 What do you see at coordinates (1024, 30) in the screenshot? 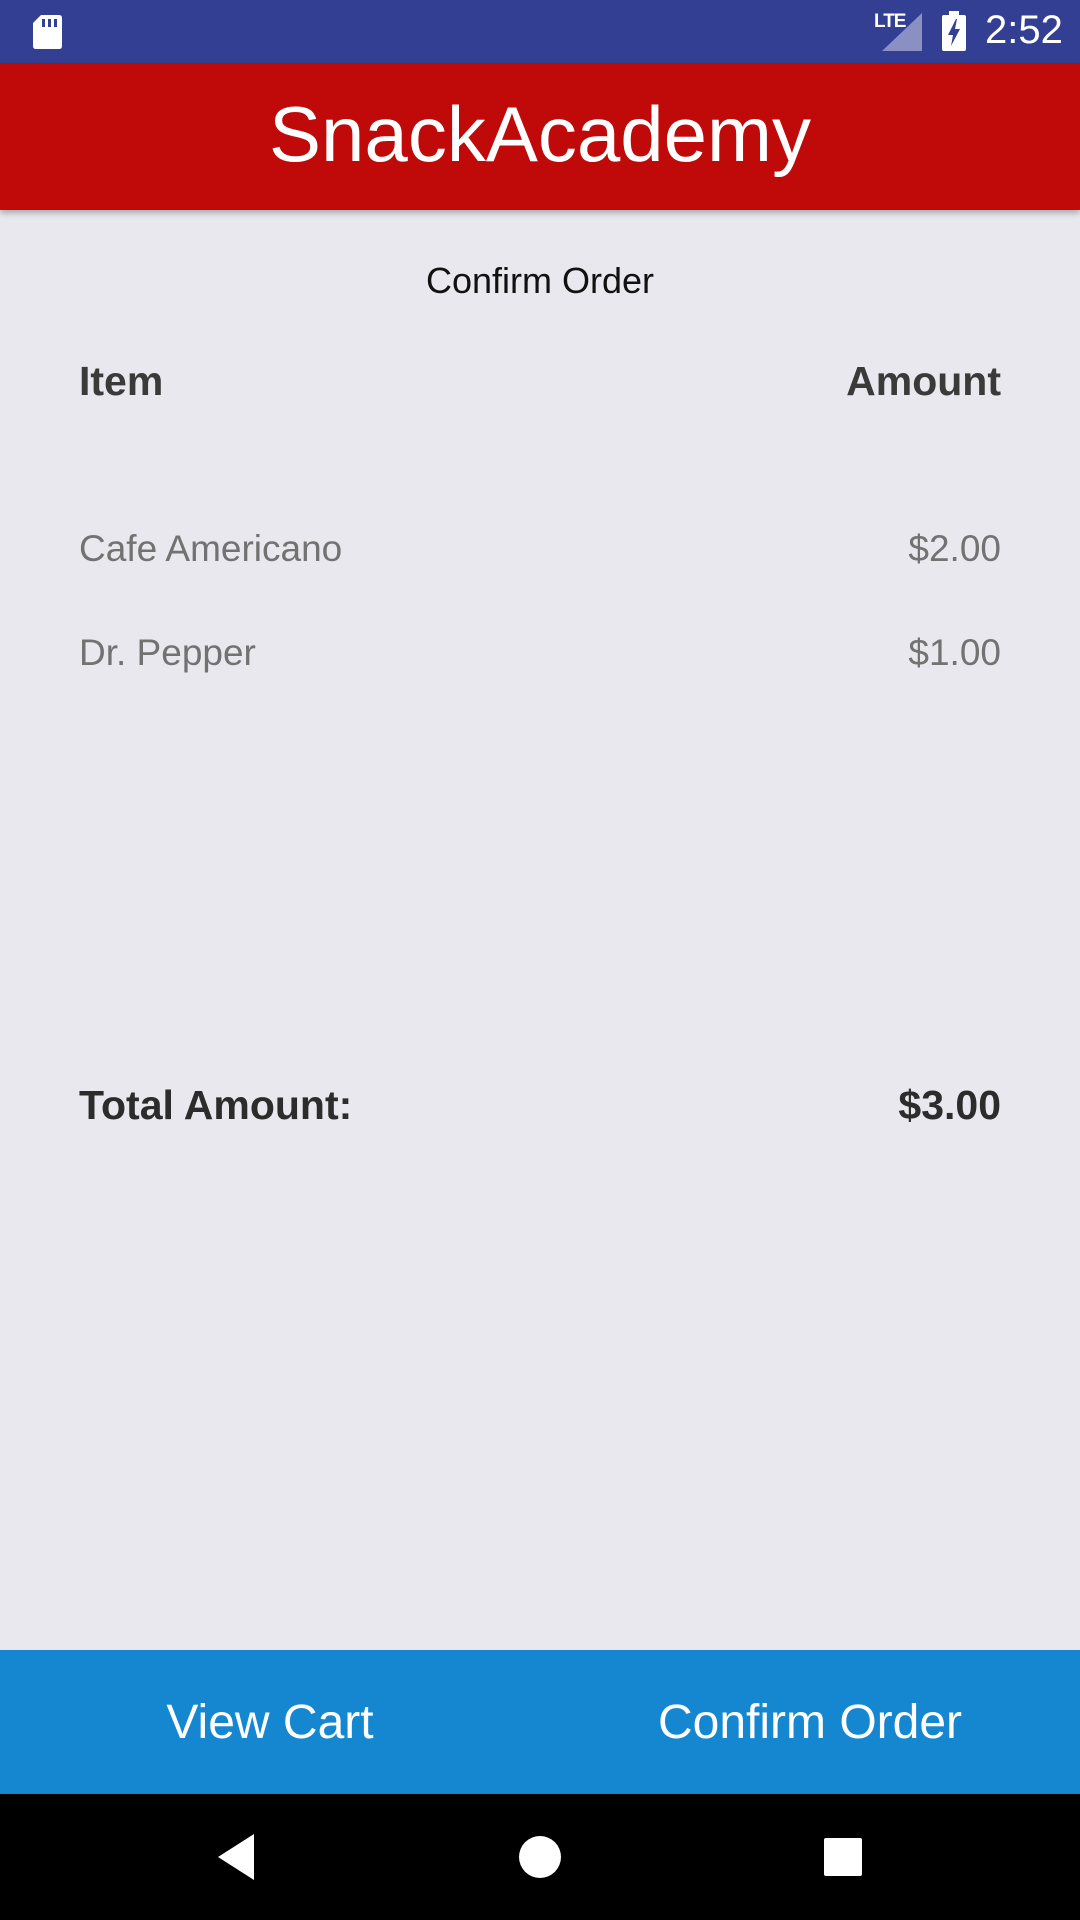
I see `clock: 2:52` at bounding box center [1024, 30].